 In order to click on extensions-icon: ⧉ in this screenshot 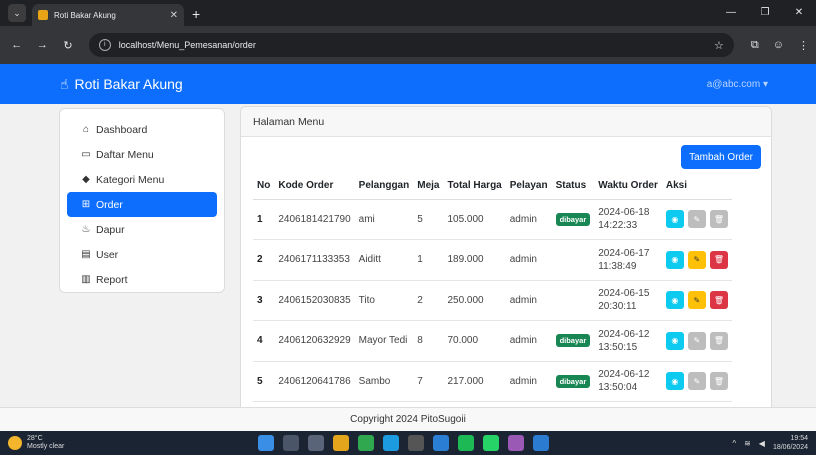, I will do `click(755, 45)`.